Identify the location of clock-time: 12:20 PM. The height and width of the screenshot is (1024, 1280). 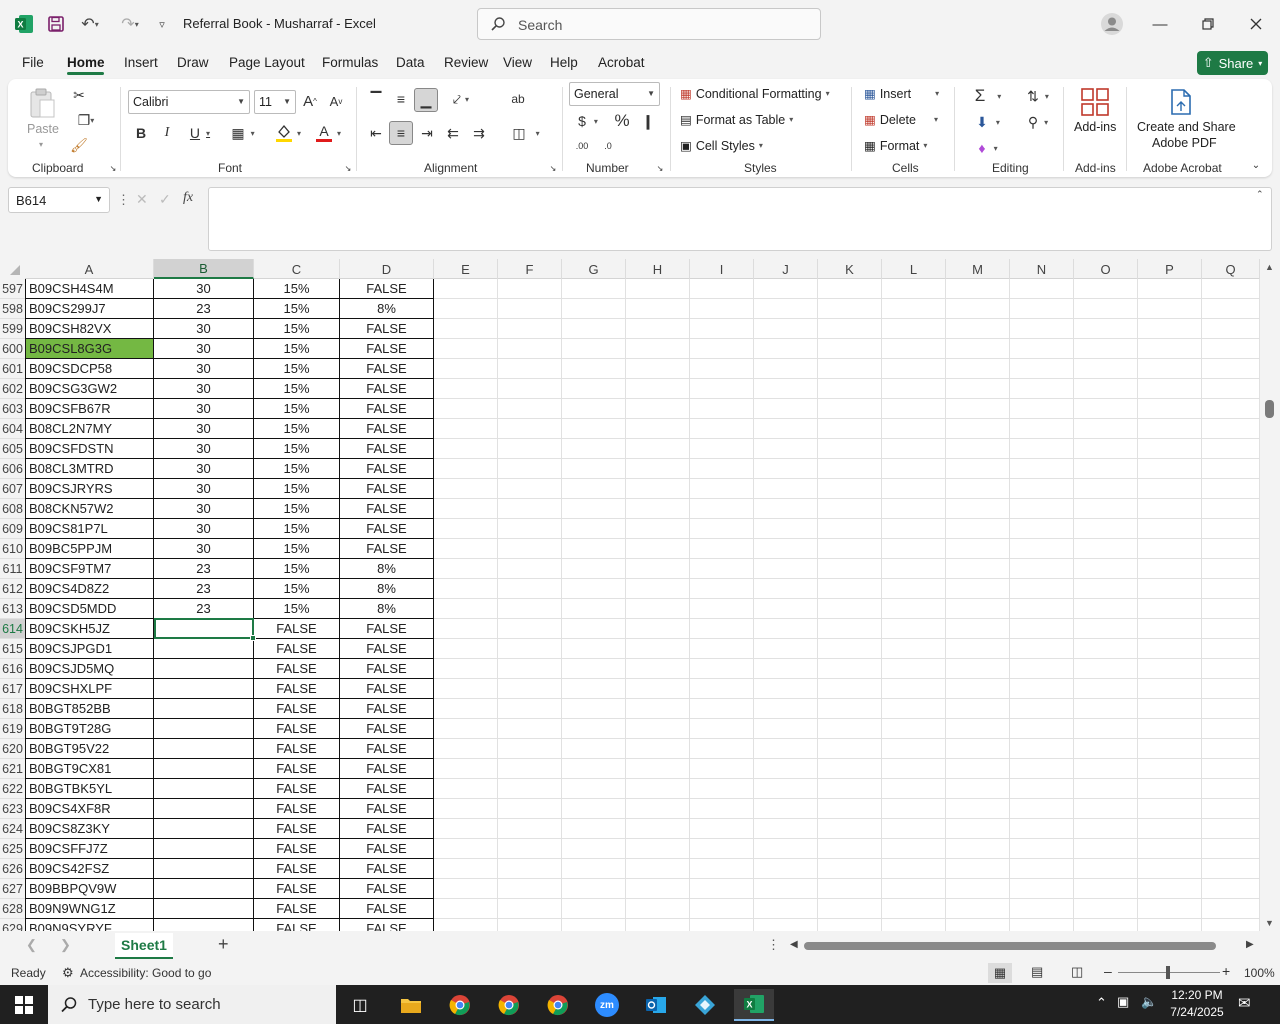
(1197, 995).